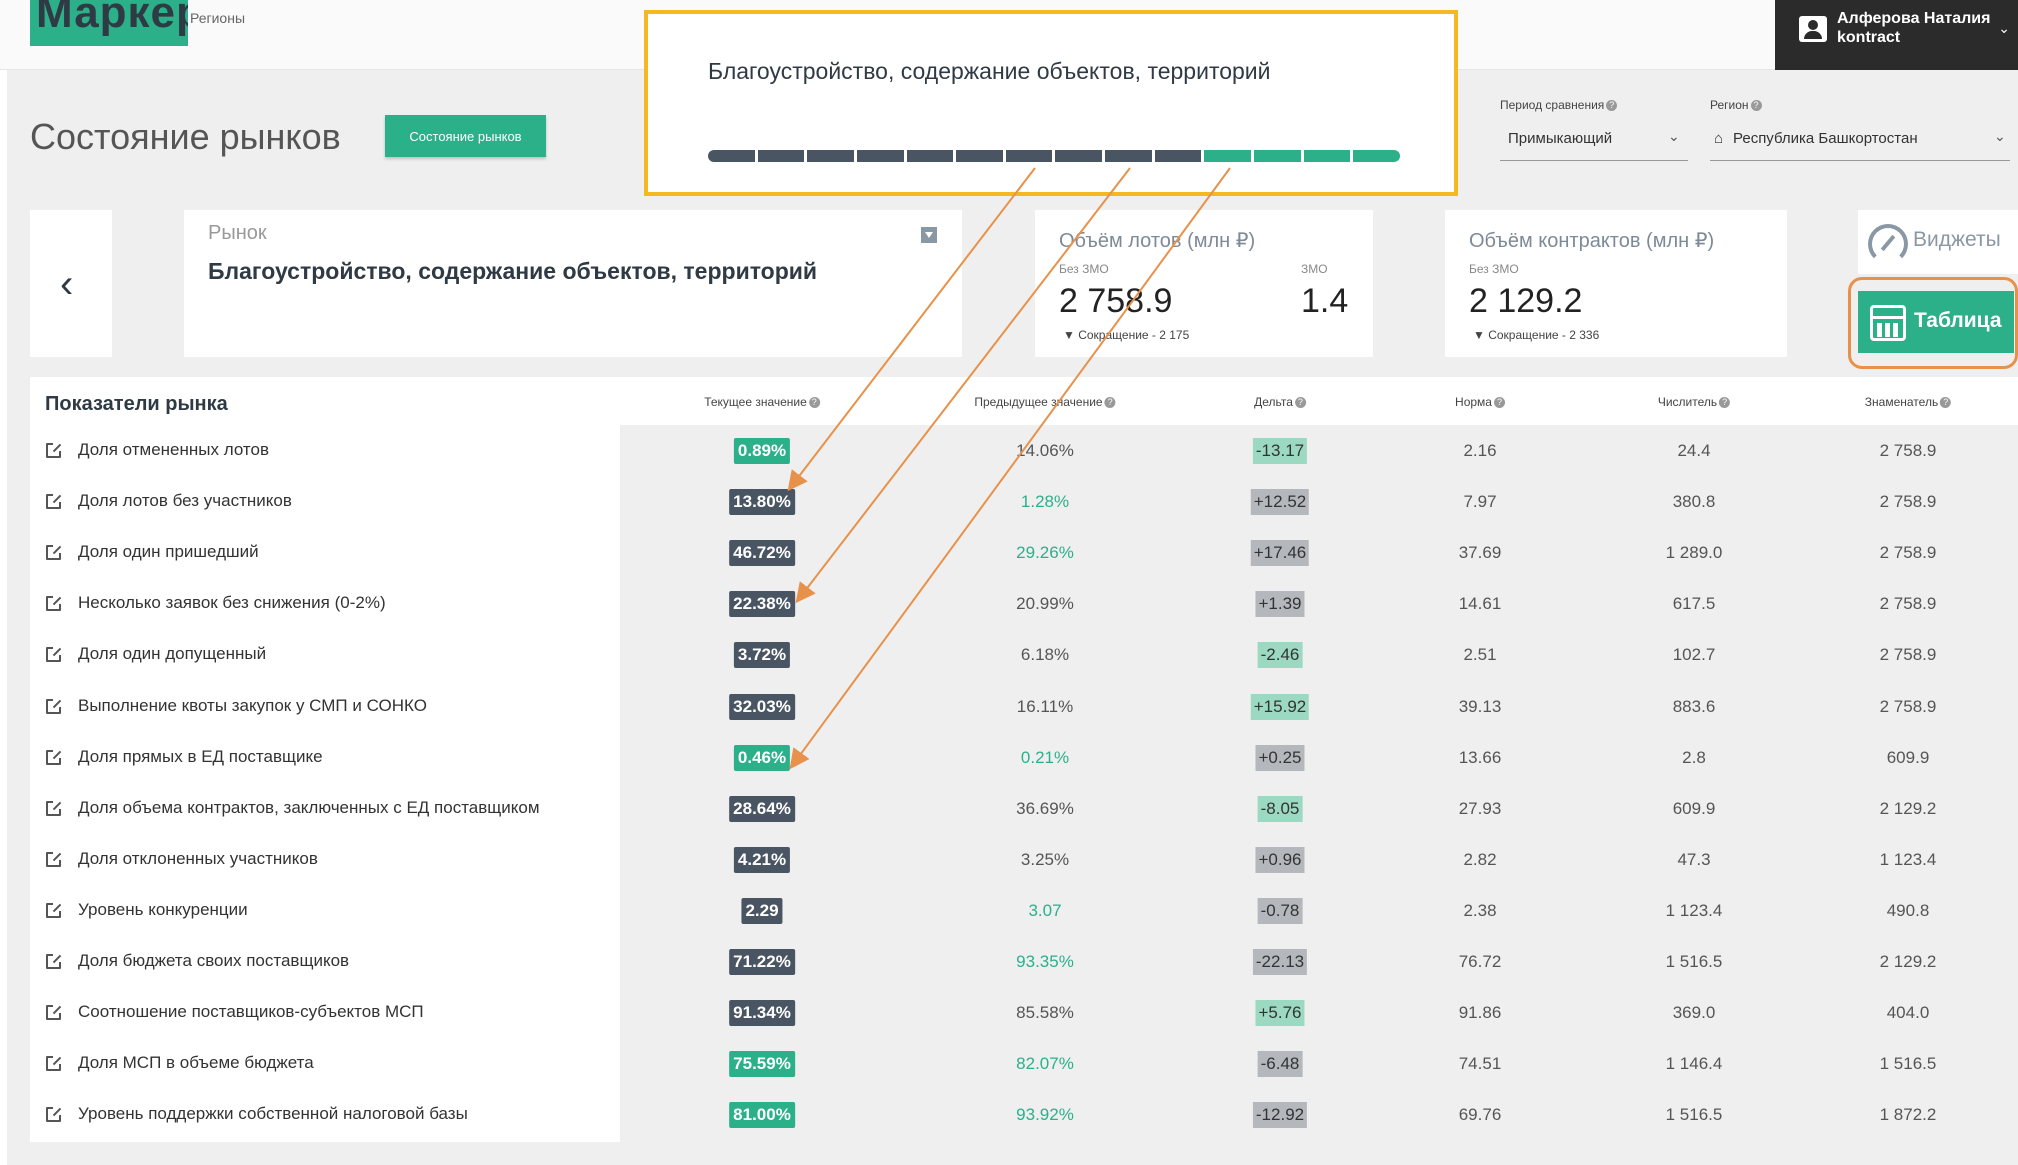 The width and height of the screenshot is (2018, 1165). I want to click on zmo-label: ЗМО, so click(1314, 269).